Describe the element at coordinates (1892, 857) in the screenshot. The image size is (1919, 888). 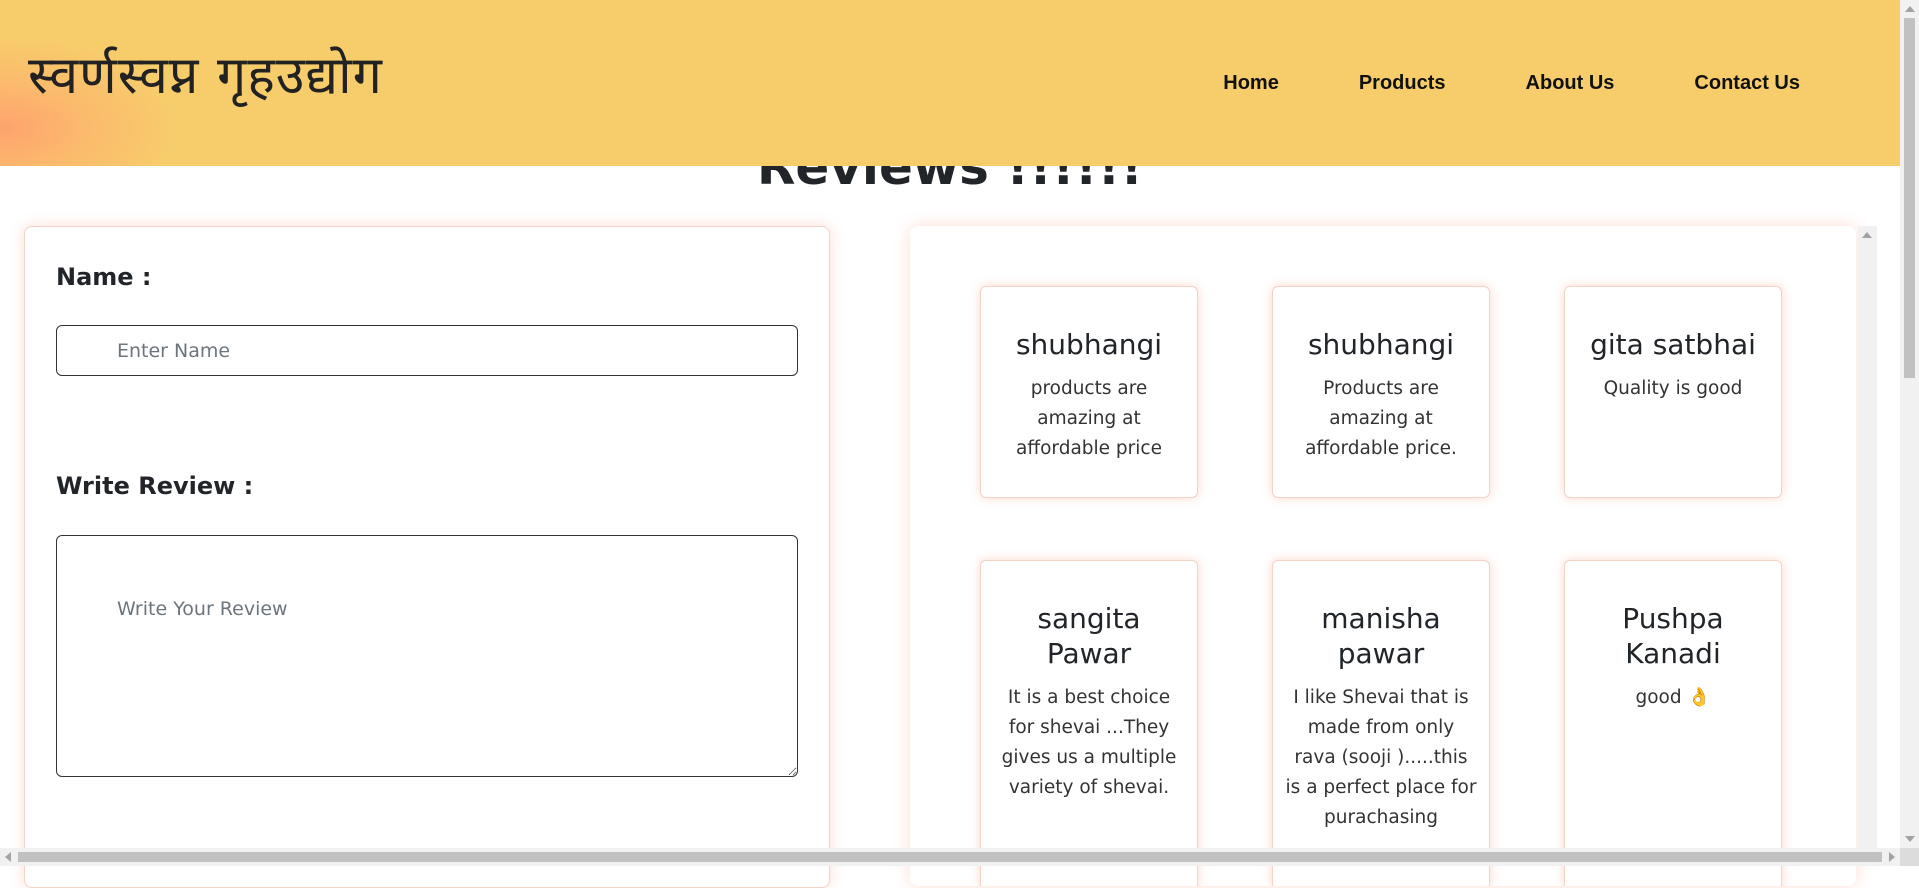
I see `scroll-right-arrow-icon` at that location.